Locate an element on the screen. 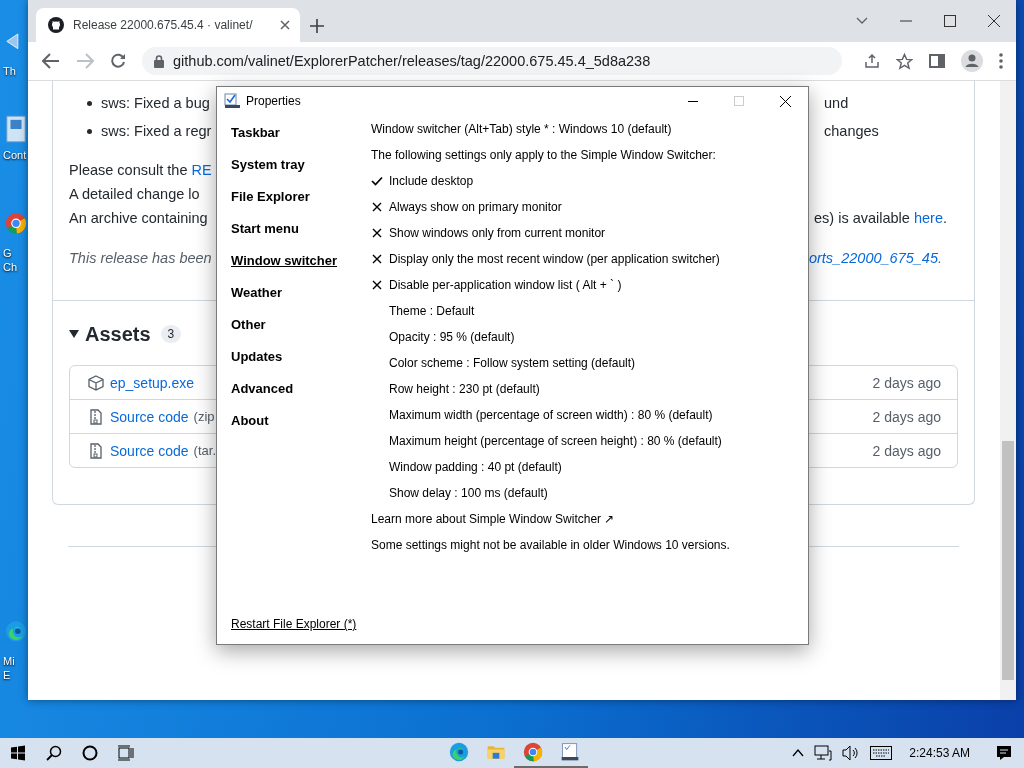  section-heading: Assets is located at coordinates (118, 334).